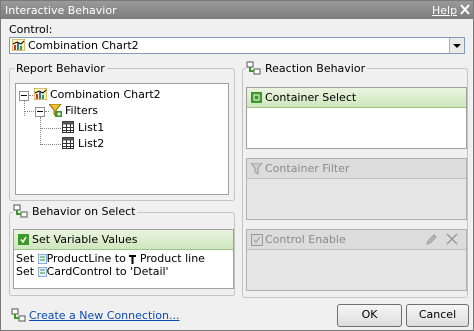  Describe the element at coordinates (369, 315) in the screenshot. I see `ok-button: OK` at that location.